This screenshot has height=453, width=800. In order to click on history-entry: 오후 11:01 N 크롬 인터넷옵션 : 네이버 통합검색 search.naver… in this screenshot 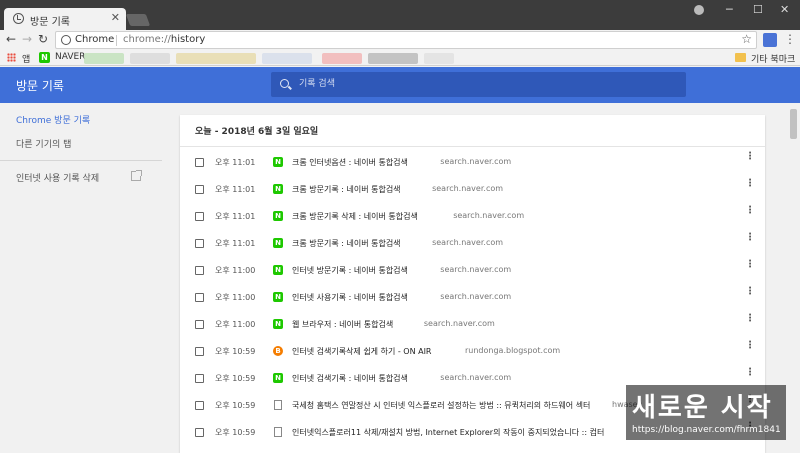, I will do `click(472, 163)`.